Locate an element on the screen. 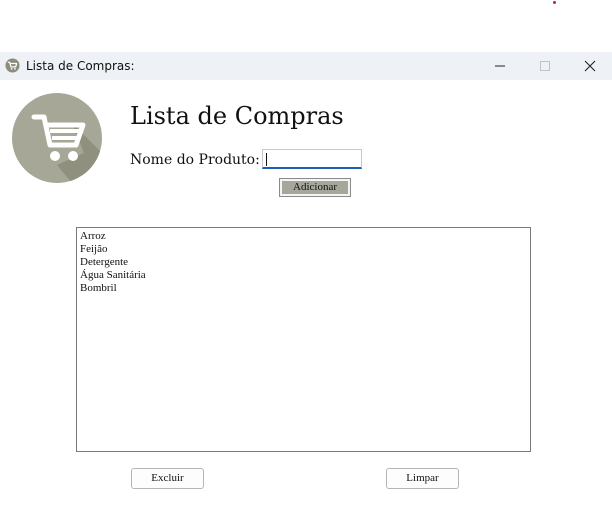 This screenshot has width=612, height=527. close-icon is located at coordinates (590, 66).